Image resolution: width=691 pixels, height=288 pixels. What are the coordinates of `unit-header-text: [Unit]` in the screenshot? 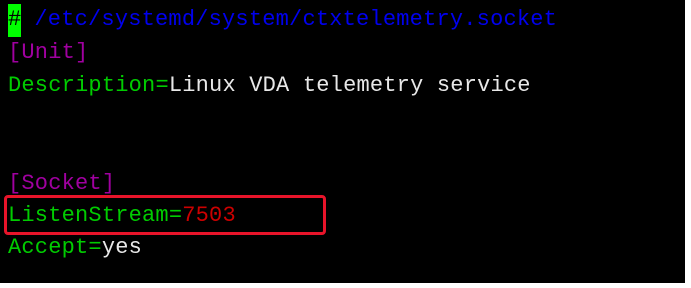 It's located at (48, 52).